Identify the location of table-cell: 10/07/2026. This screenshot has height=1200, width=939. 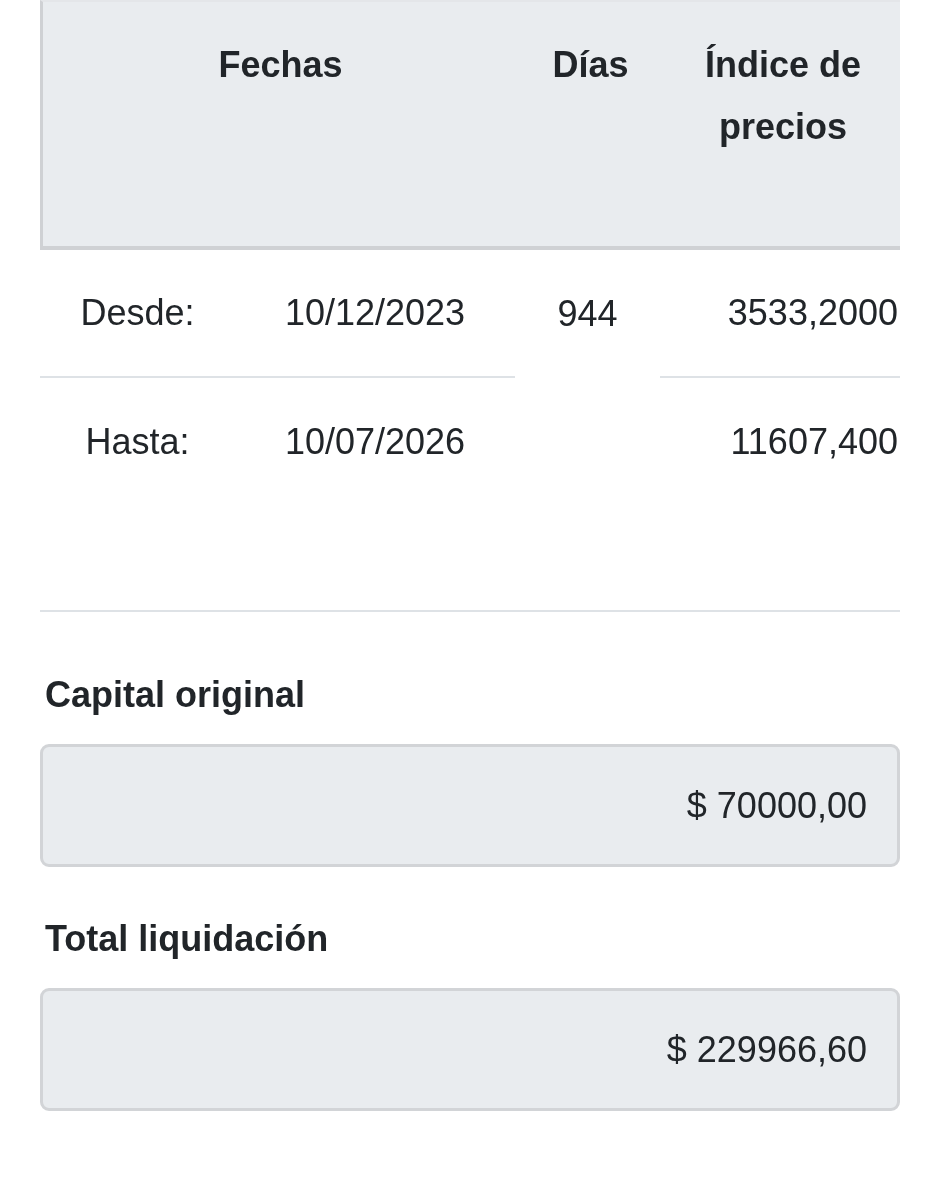
(375, 442).